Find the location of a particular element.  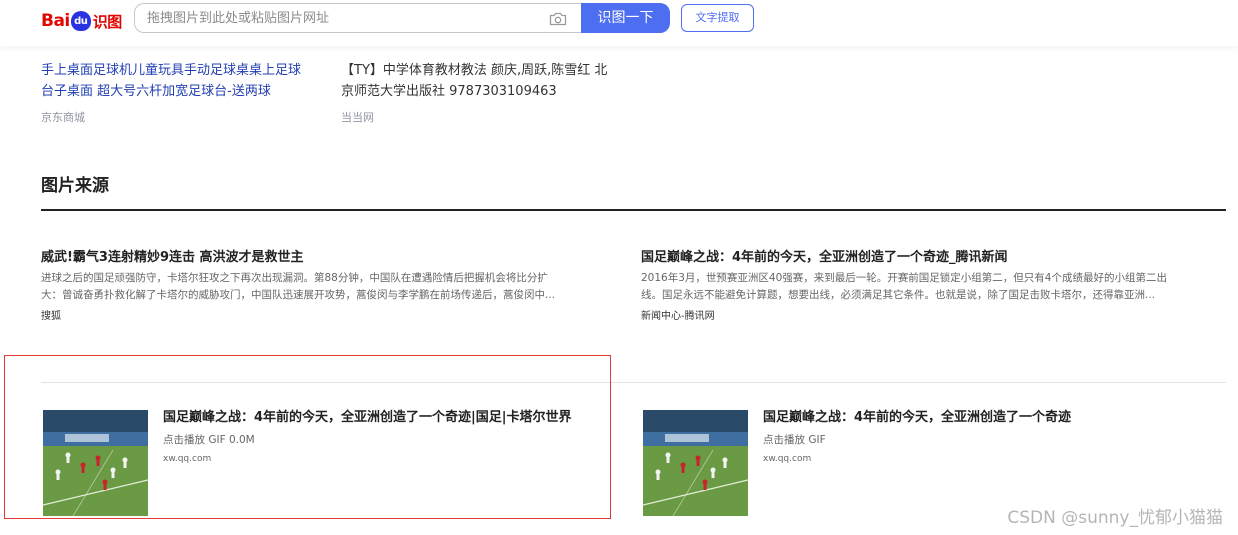

shopping-title-line: 京师范大学出版社 9787303109463 is located at coordinates (449, 91).